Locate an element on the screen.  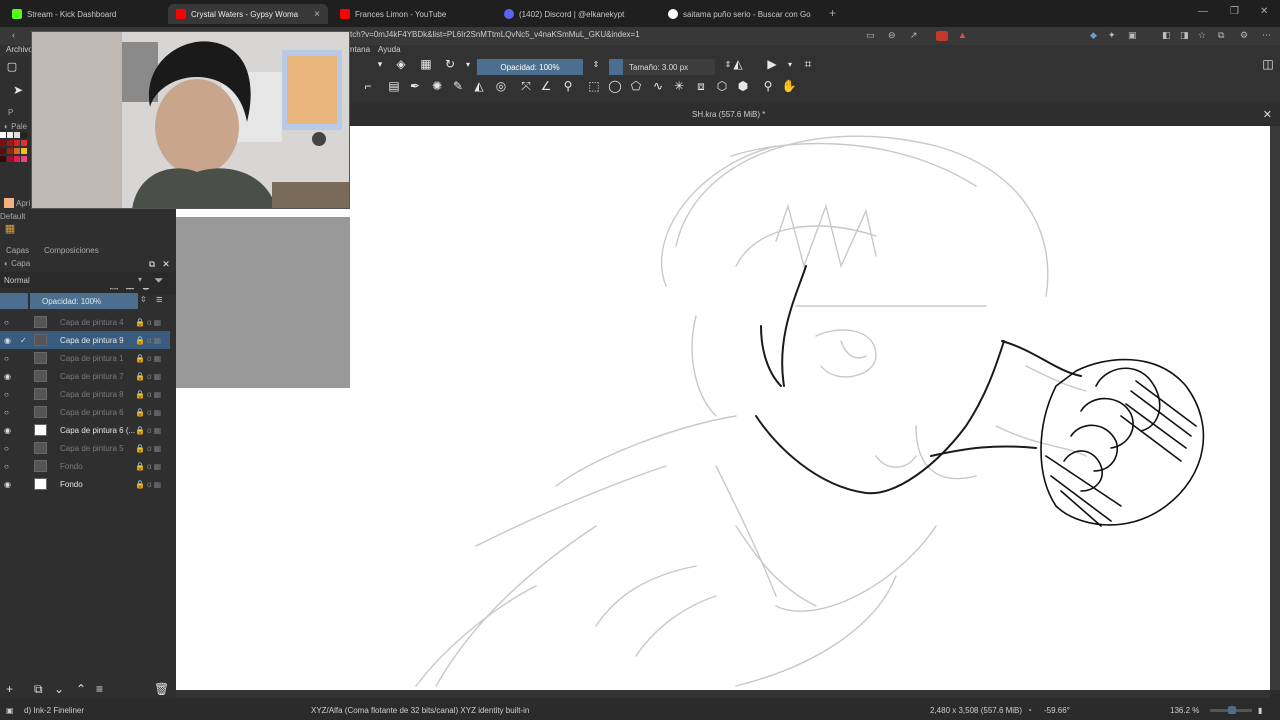
zoom-value: 136.2 % is located at coordinates (1184, 710).